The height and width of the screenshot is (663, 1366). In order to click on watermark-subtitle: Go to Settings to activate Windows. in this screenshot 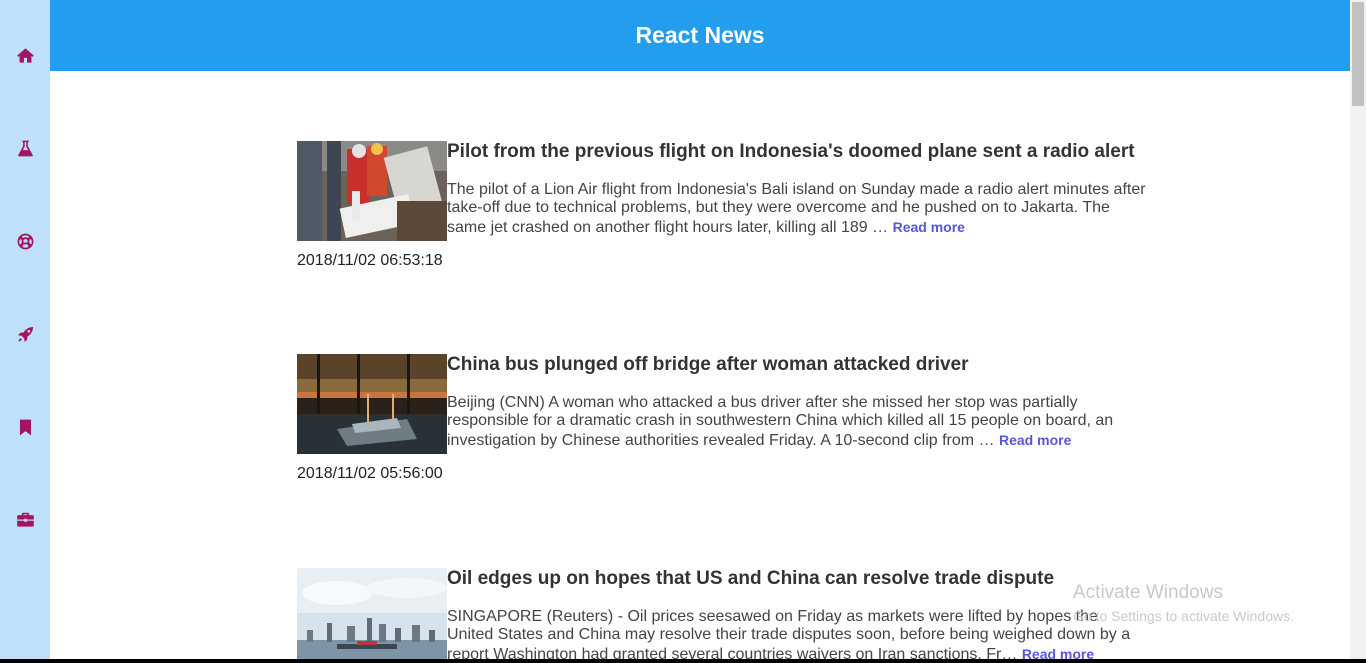, I will do `click(1183, 616)`.